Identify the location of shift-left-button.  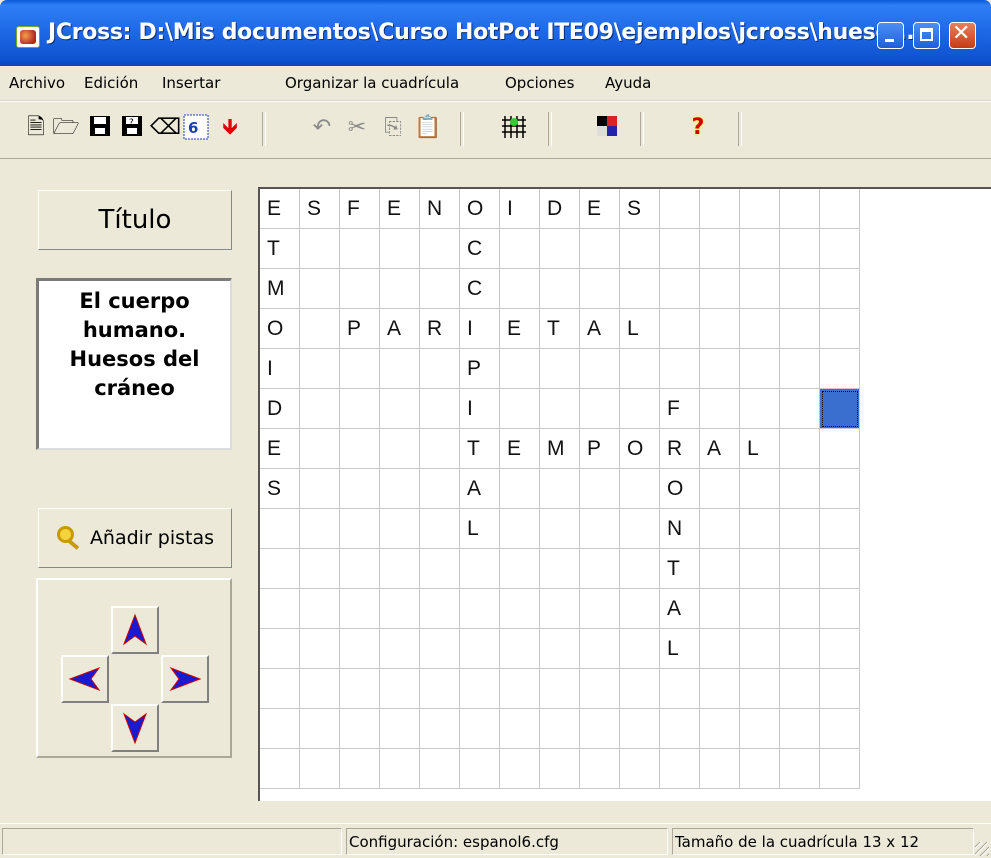
(85, 679).